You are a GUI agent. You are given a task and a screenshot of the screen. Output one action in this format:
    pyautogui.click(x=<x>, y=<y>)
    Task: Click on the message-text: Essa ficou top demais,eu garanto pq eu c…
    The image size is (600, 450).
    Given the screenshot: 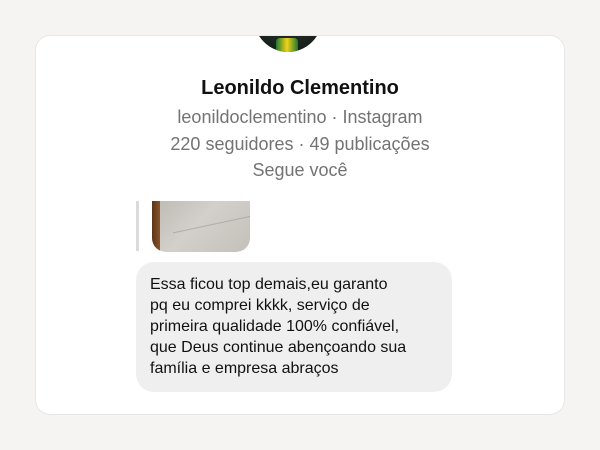 What is the action you would take?
    pyautogui.click(x=278, y=326)
    